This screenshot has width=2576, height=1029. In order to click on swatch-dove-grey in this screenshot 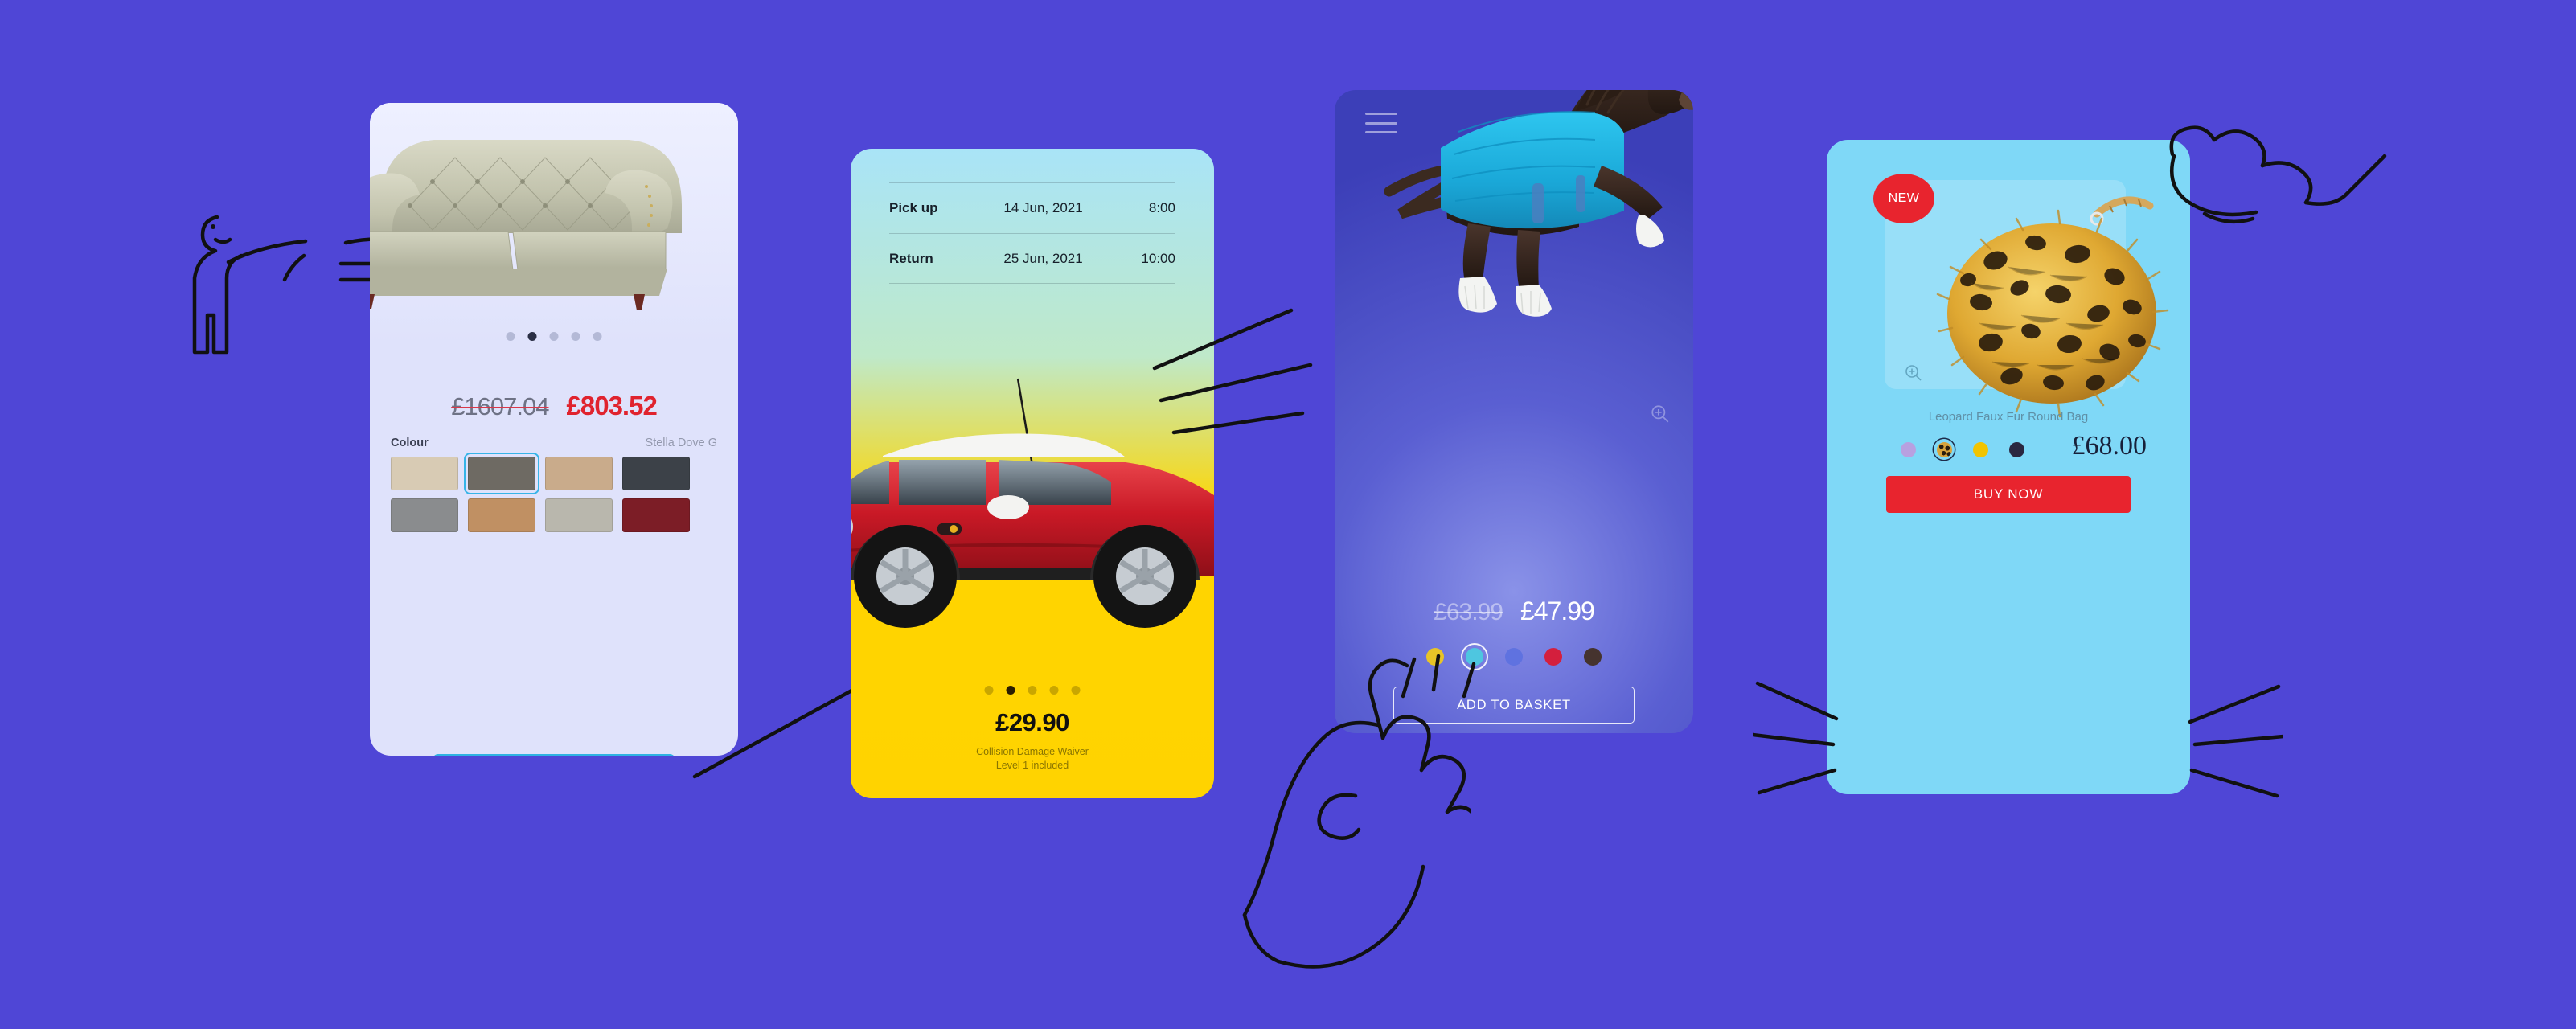, I will do `click(502, 473)`.